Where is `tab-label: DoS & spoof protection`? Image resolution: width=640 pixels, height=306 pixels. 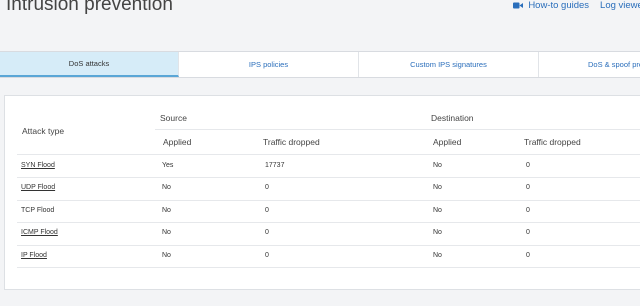 tab-label: DoS & spoof protection is located at coordinates (614, 64).